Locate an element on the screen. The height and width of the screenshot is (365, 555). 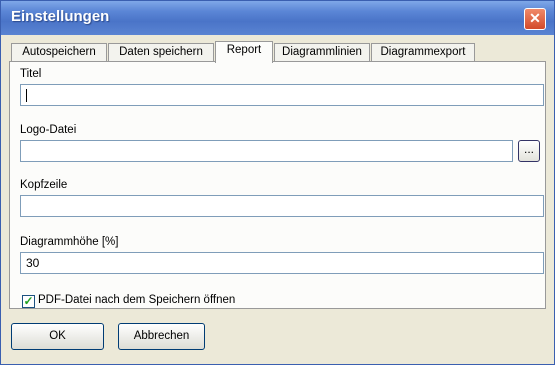
close-icon: ✕ is located at coordinates (535, 18).